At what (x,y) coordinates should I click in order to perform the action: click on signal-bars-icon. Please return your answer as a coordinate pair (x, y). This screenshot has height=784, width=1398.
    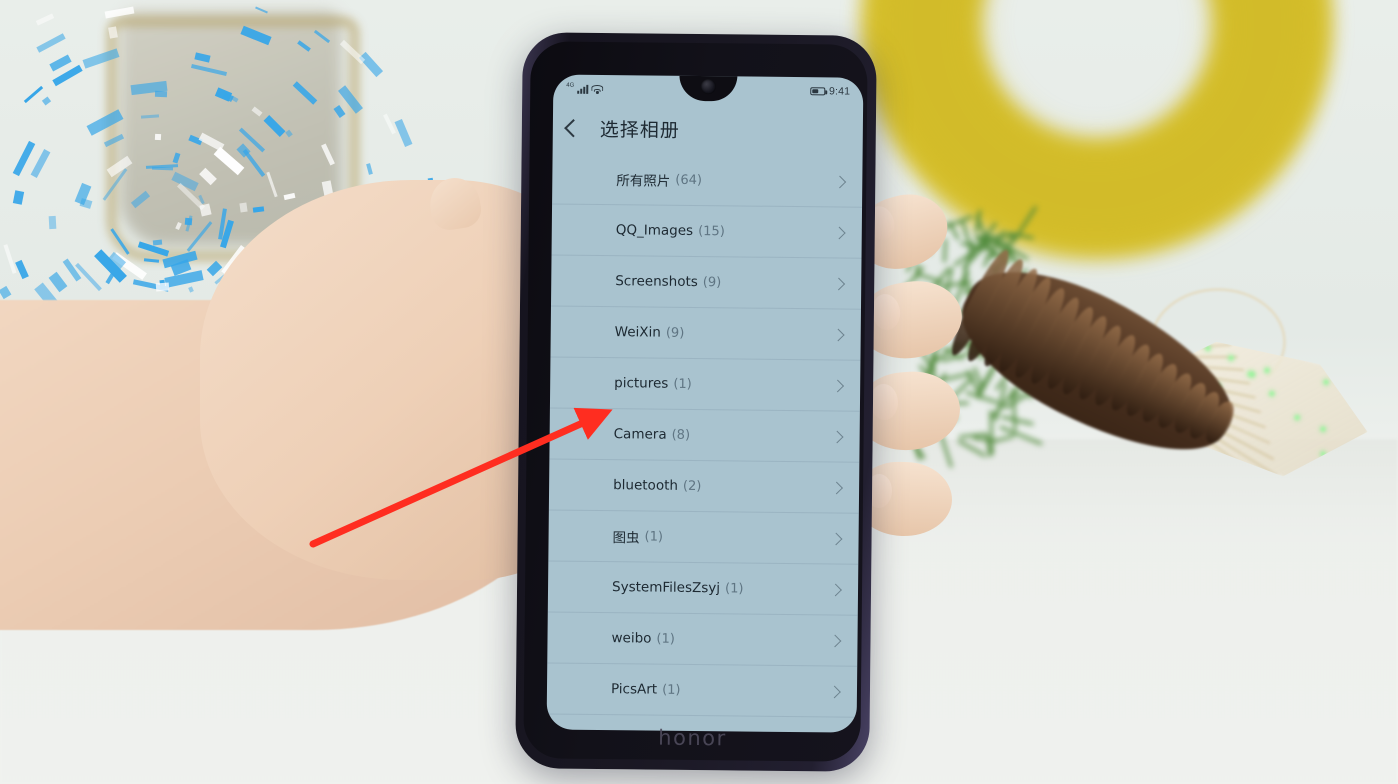
    Looking at the image, I should click on (583, 89).